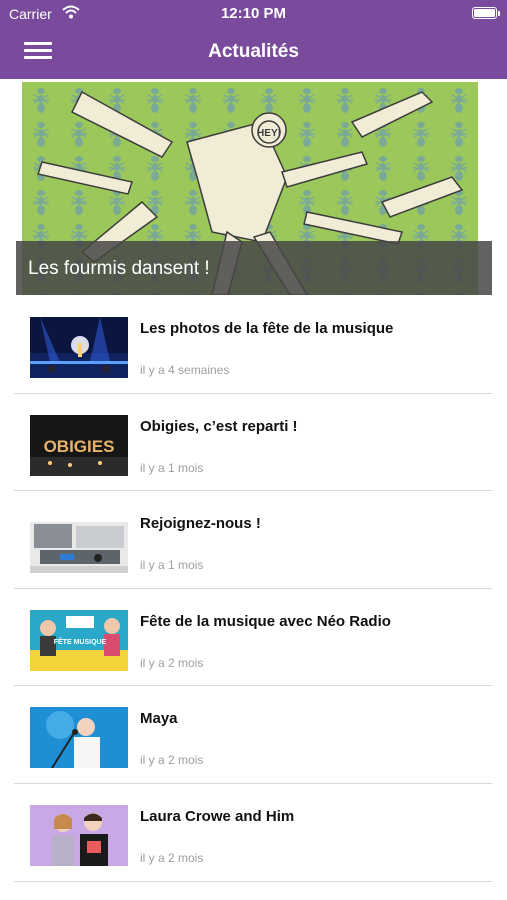  What do you see at coordinates (79, 835) in the screenshot?
I see `duo-portrait-thumbnail` at bounding box center [79, 835].